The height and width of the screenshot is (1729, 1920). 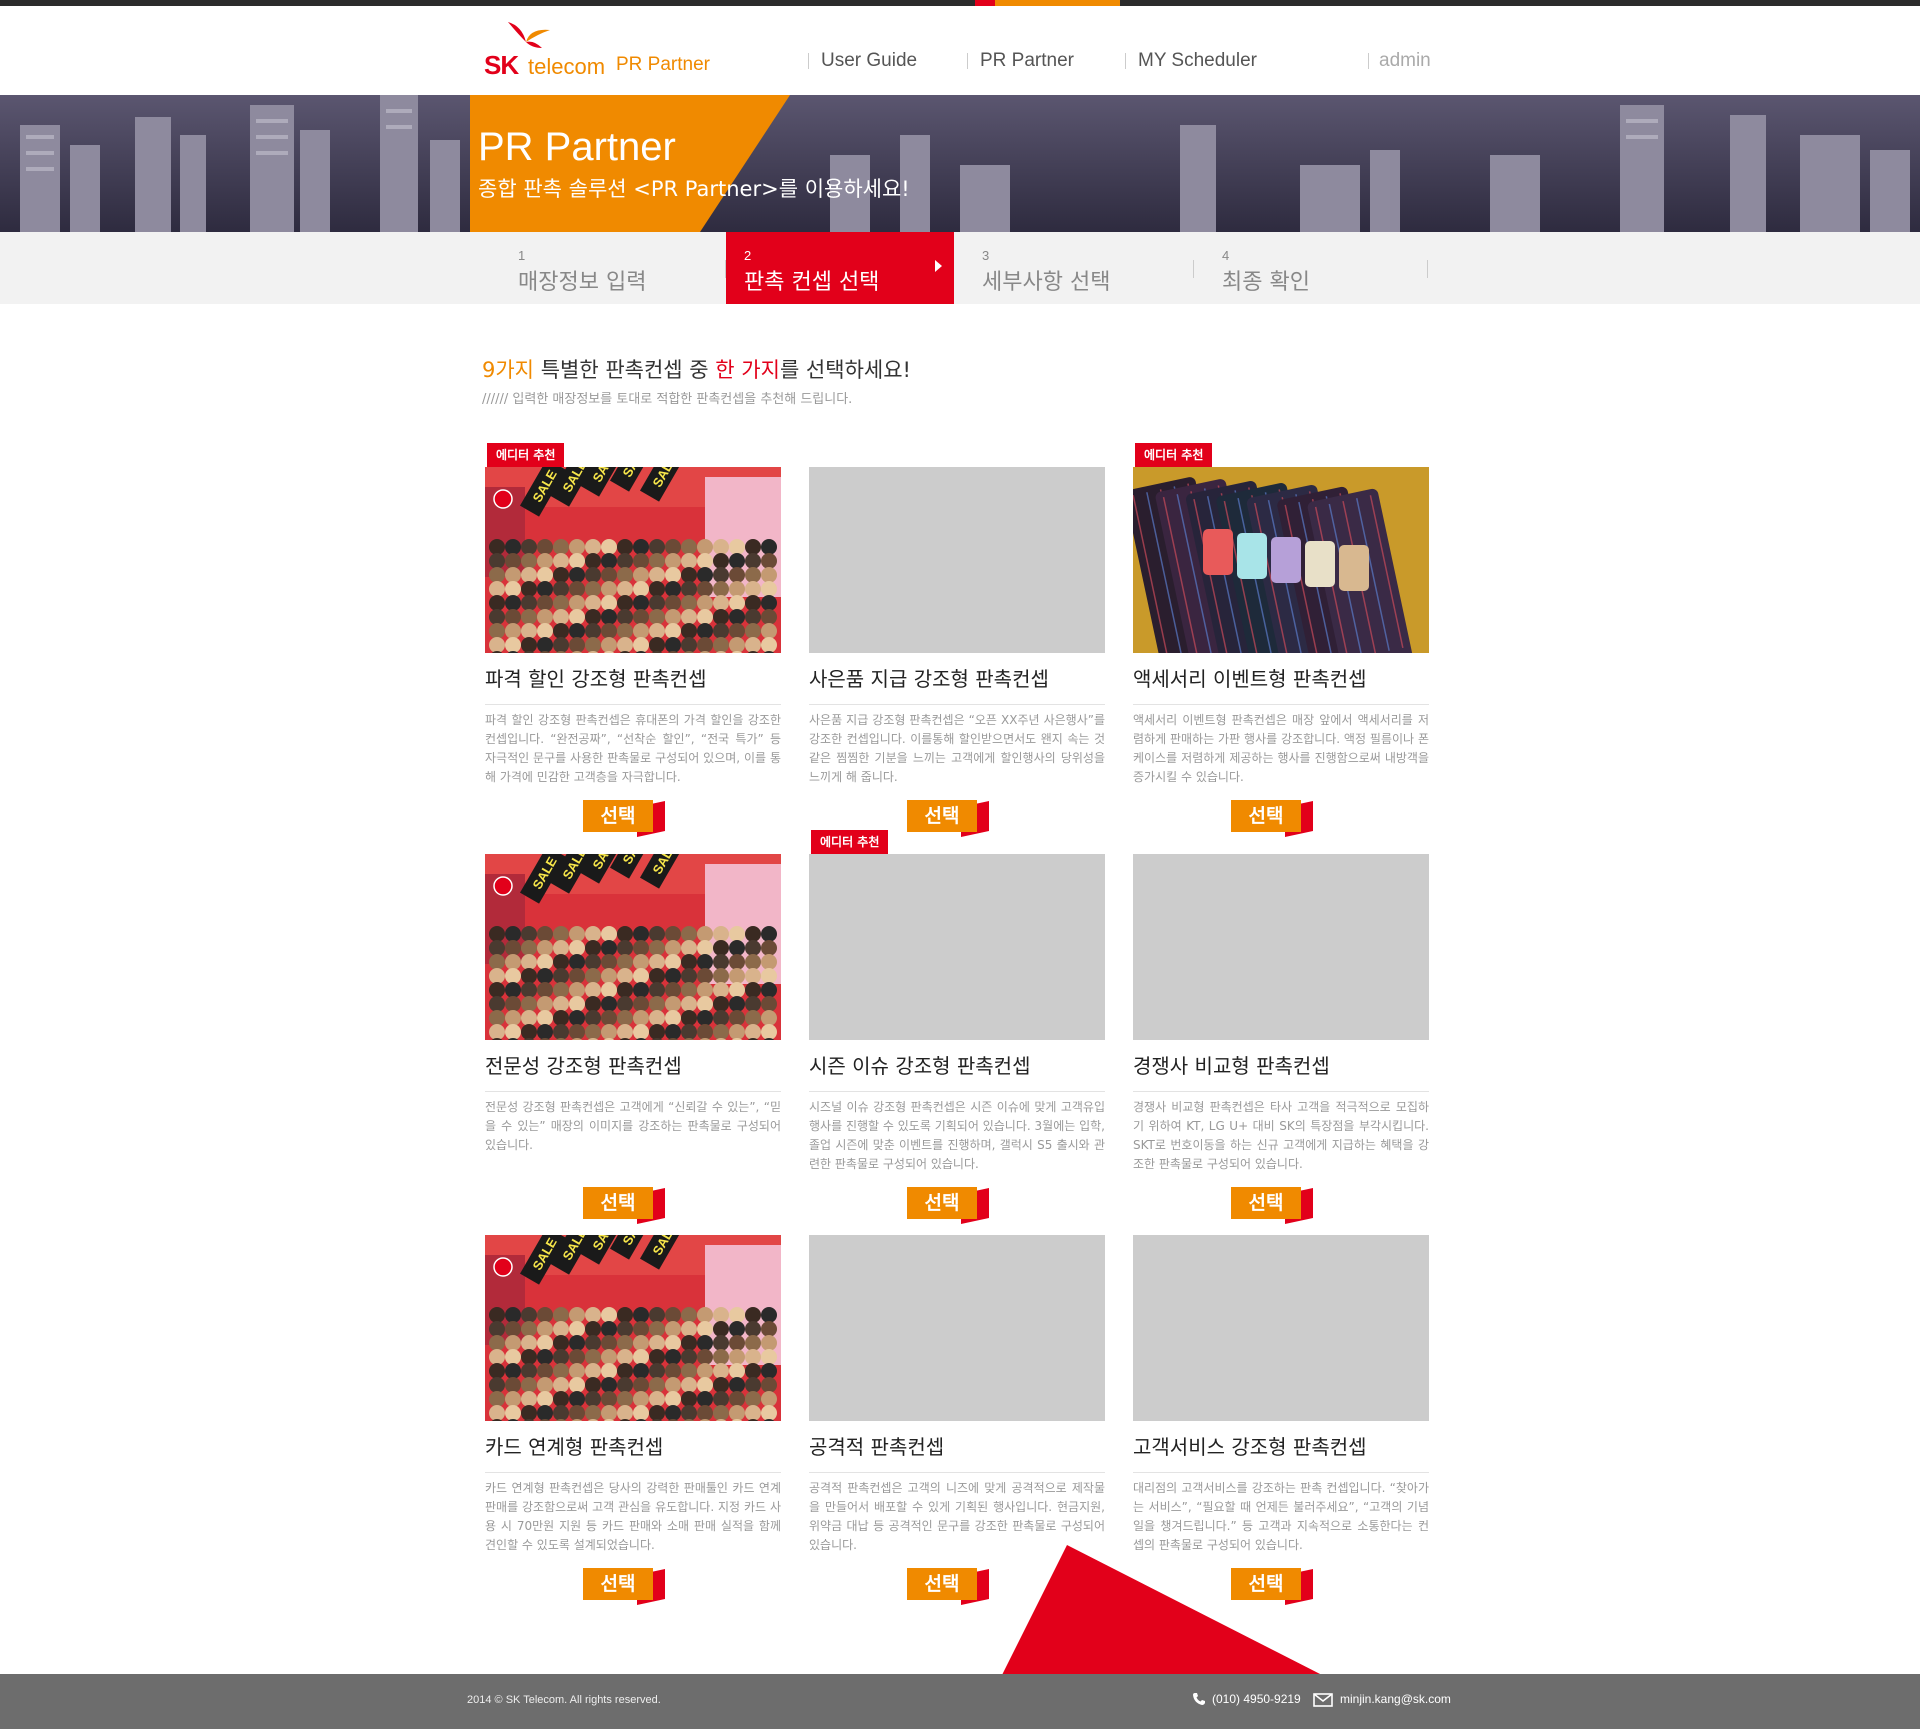 I want to click on nav-user-admin: admin, so click(x=1405, y=61).